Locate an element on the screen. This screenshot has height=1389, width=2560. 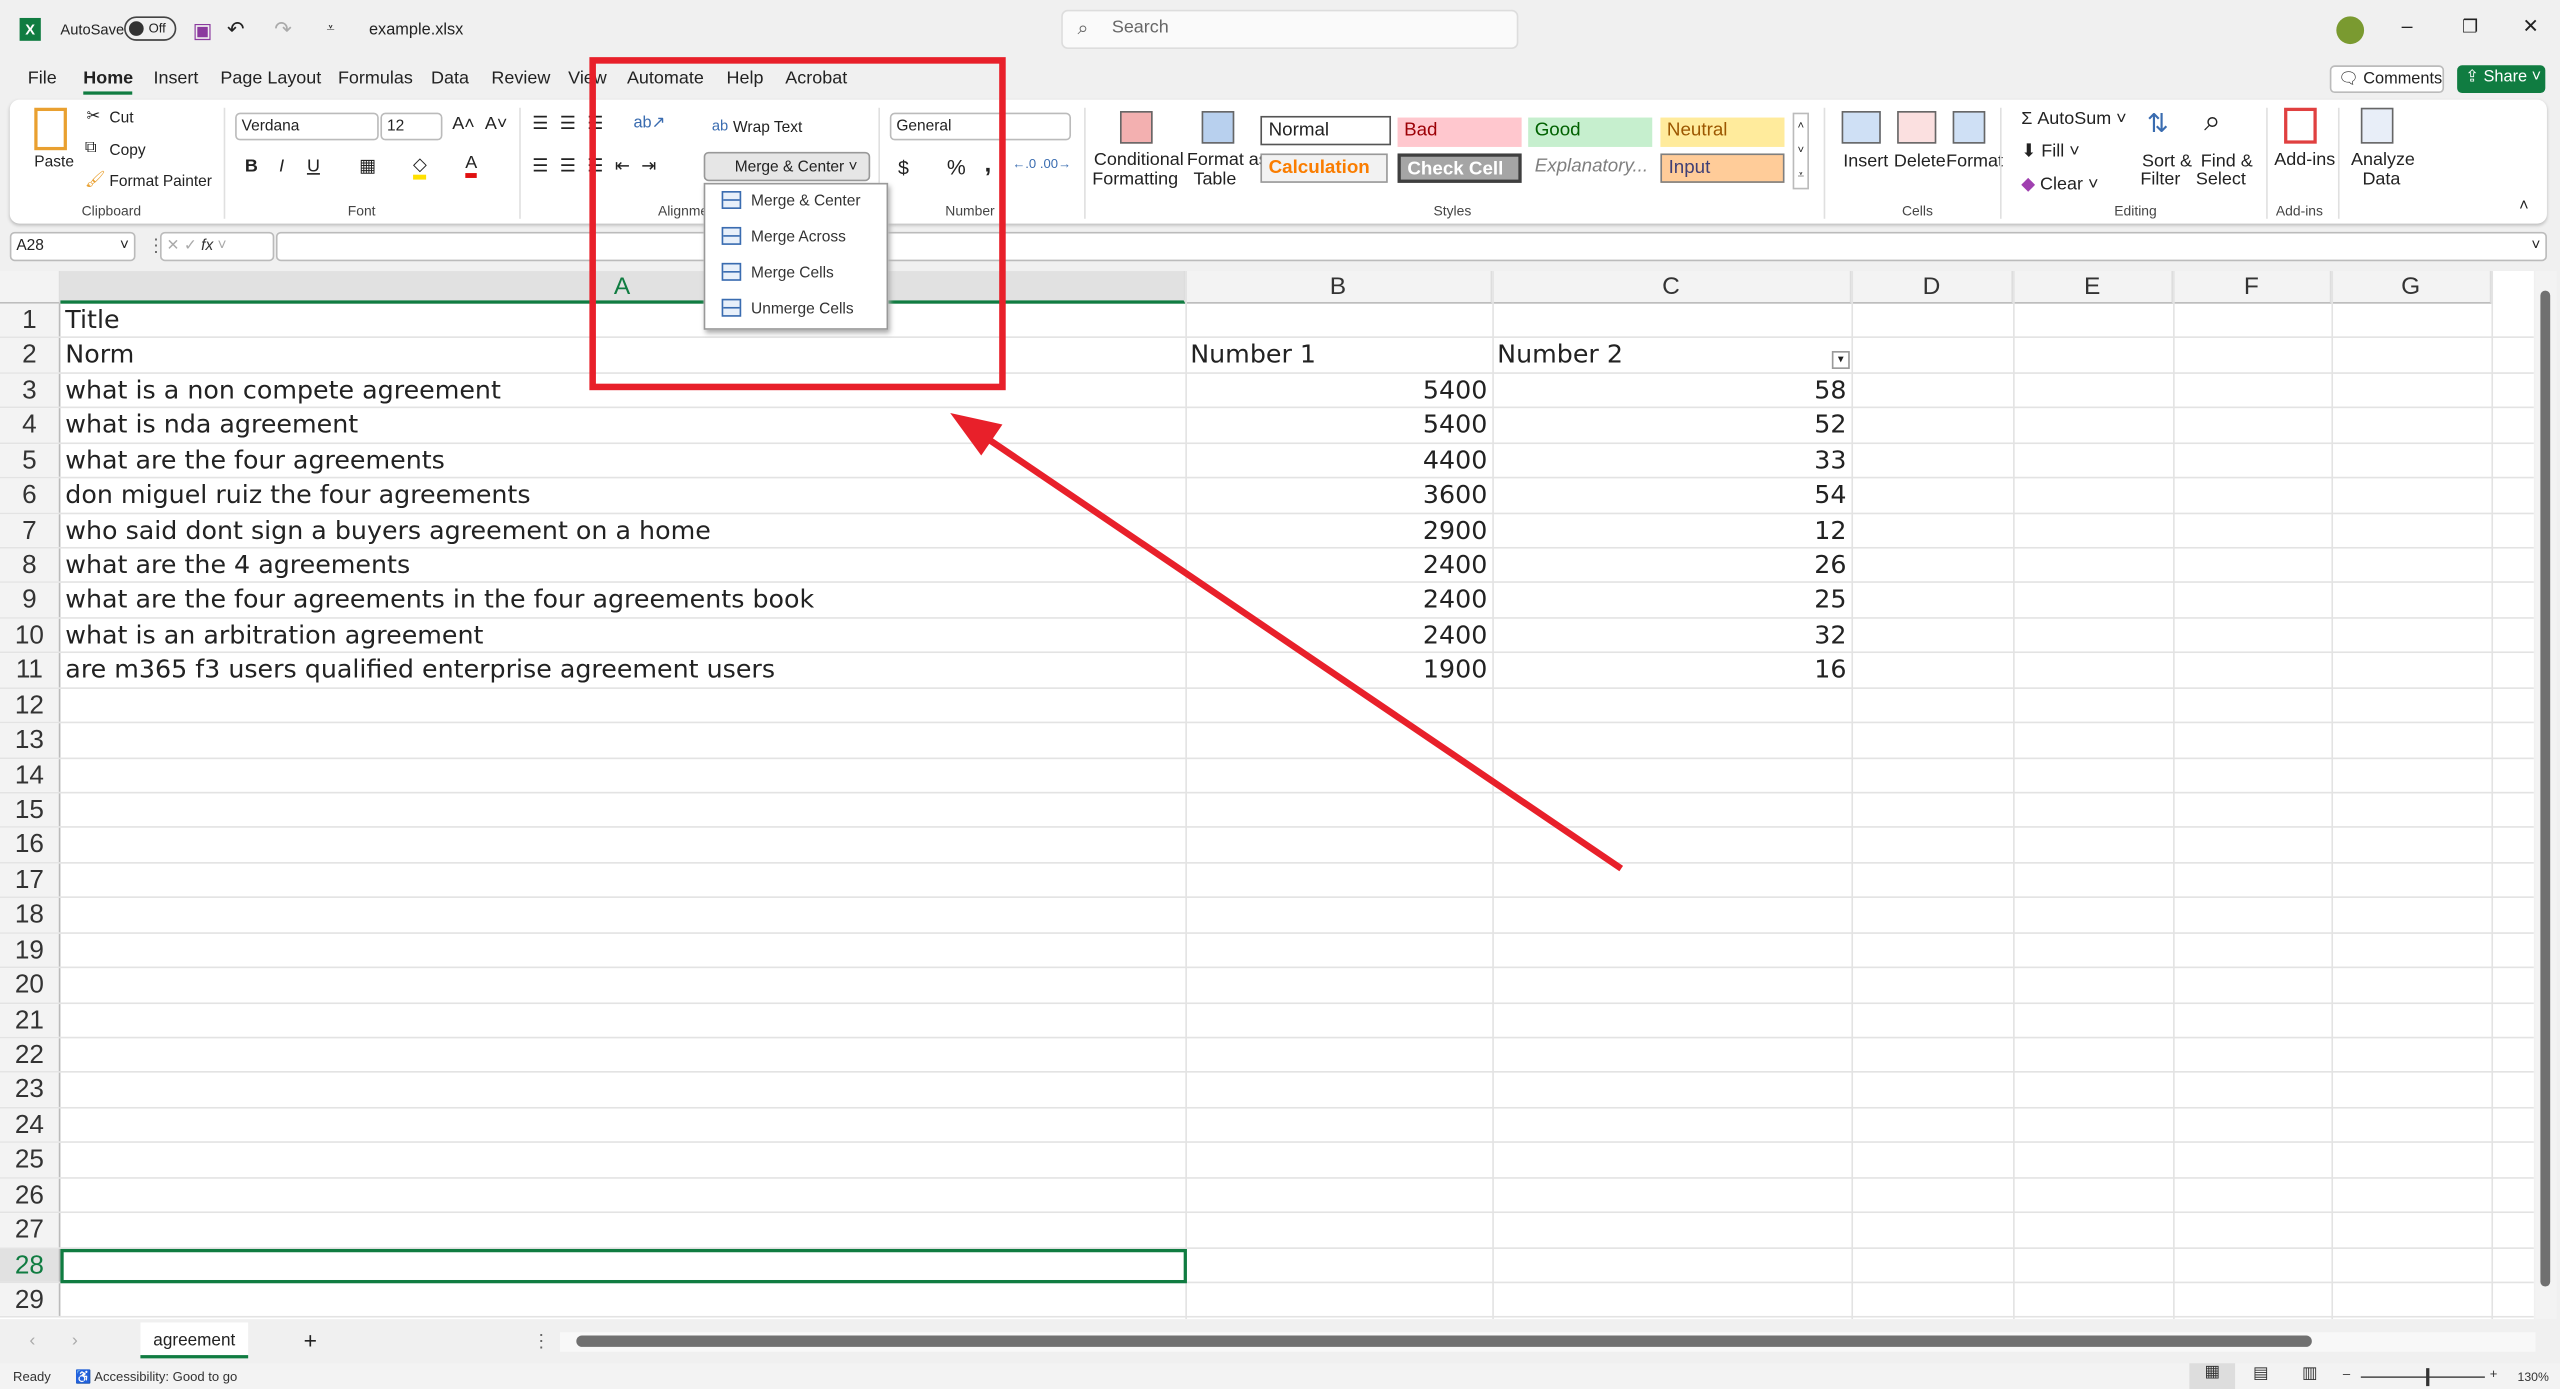
annotation-arrow is located at coordinates (1287, 642).